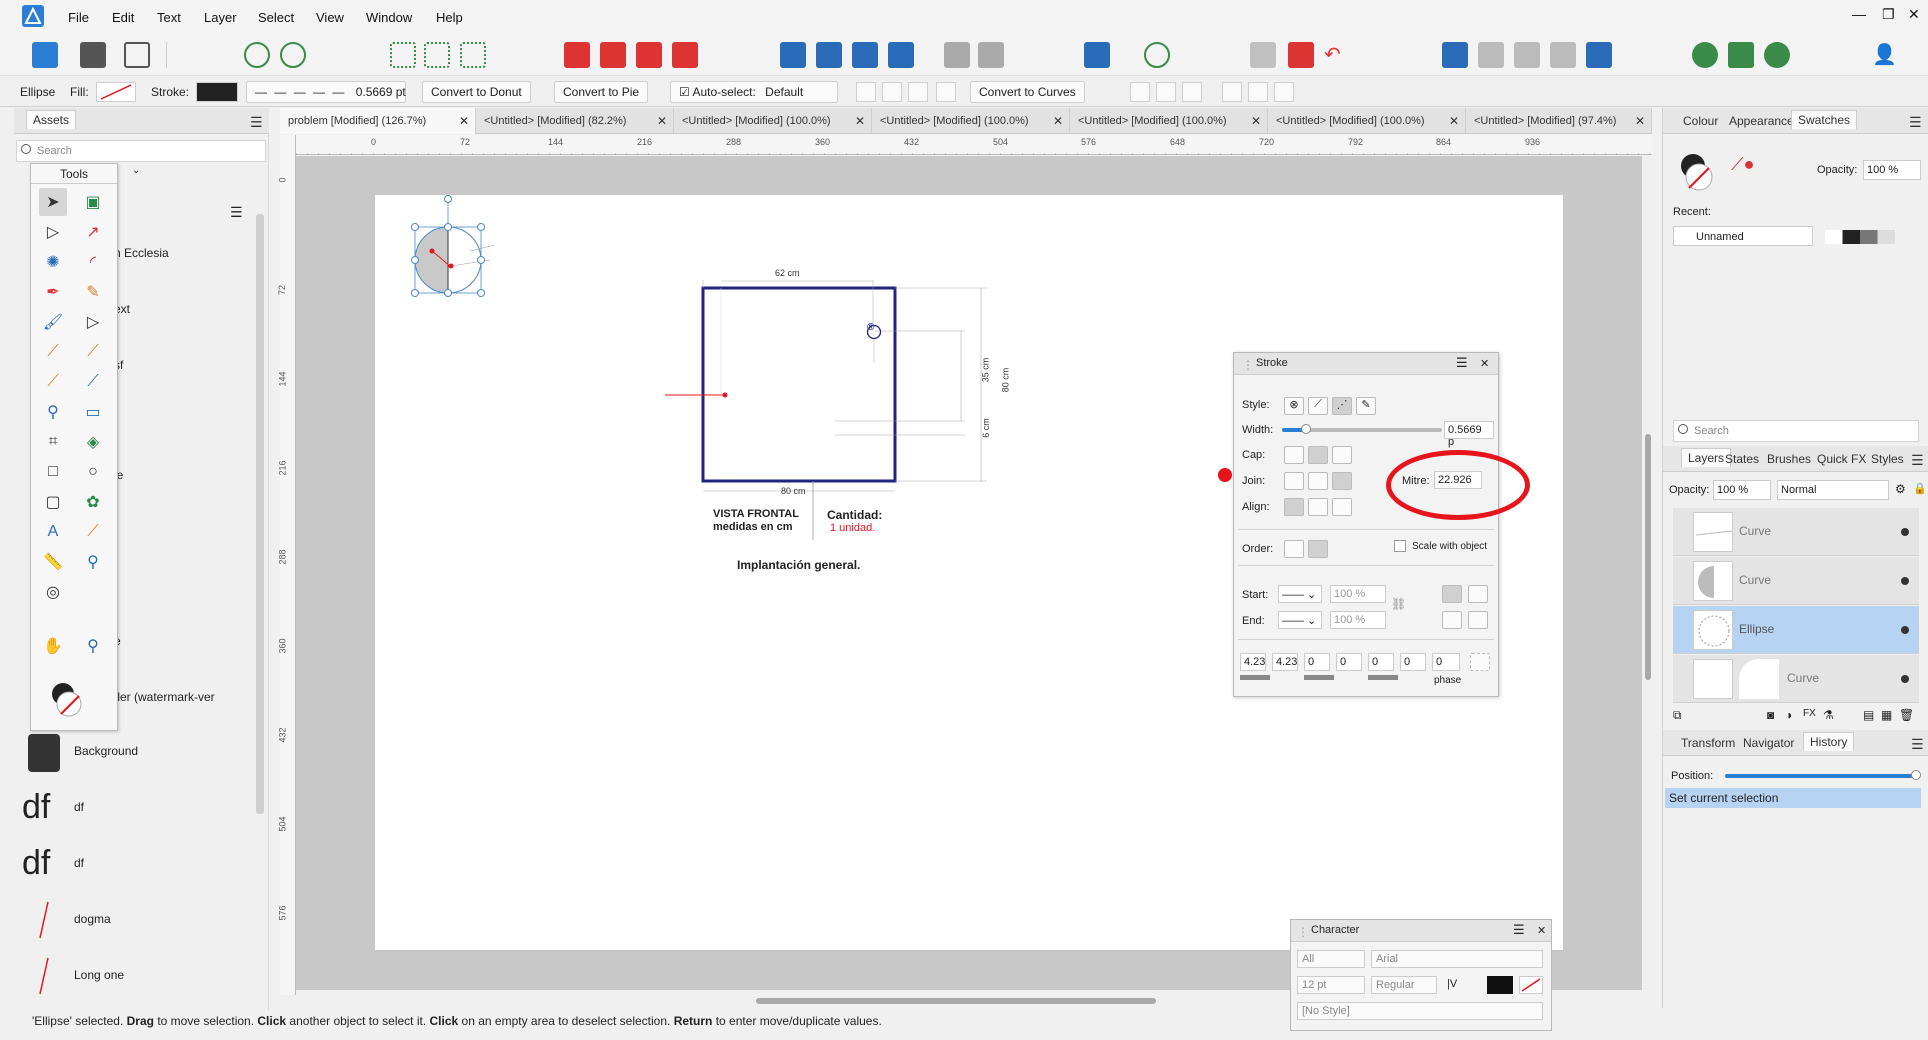  Describe the element at coordinates (1859, 14) in the screenshot. I see `minimize-icon: —` at that location.